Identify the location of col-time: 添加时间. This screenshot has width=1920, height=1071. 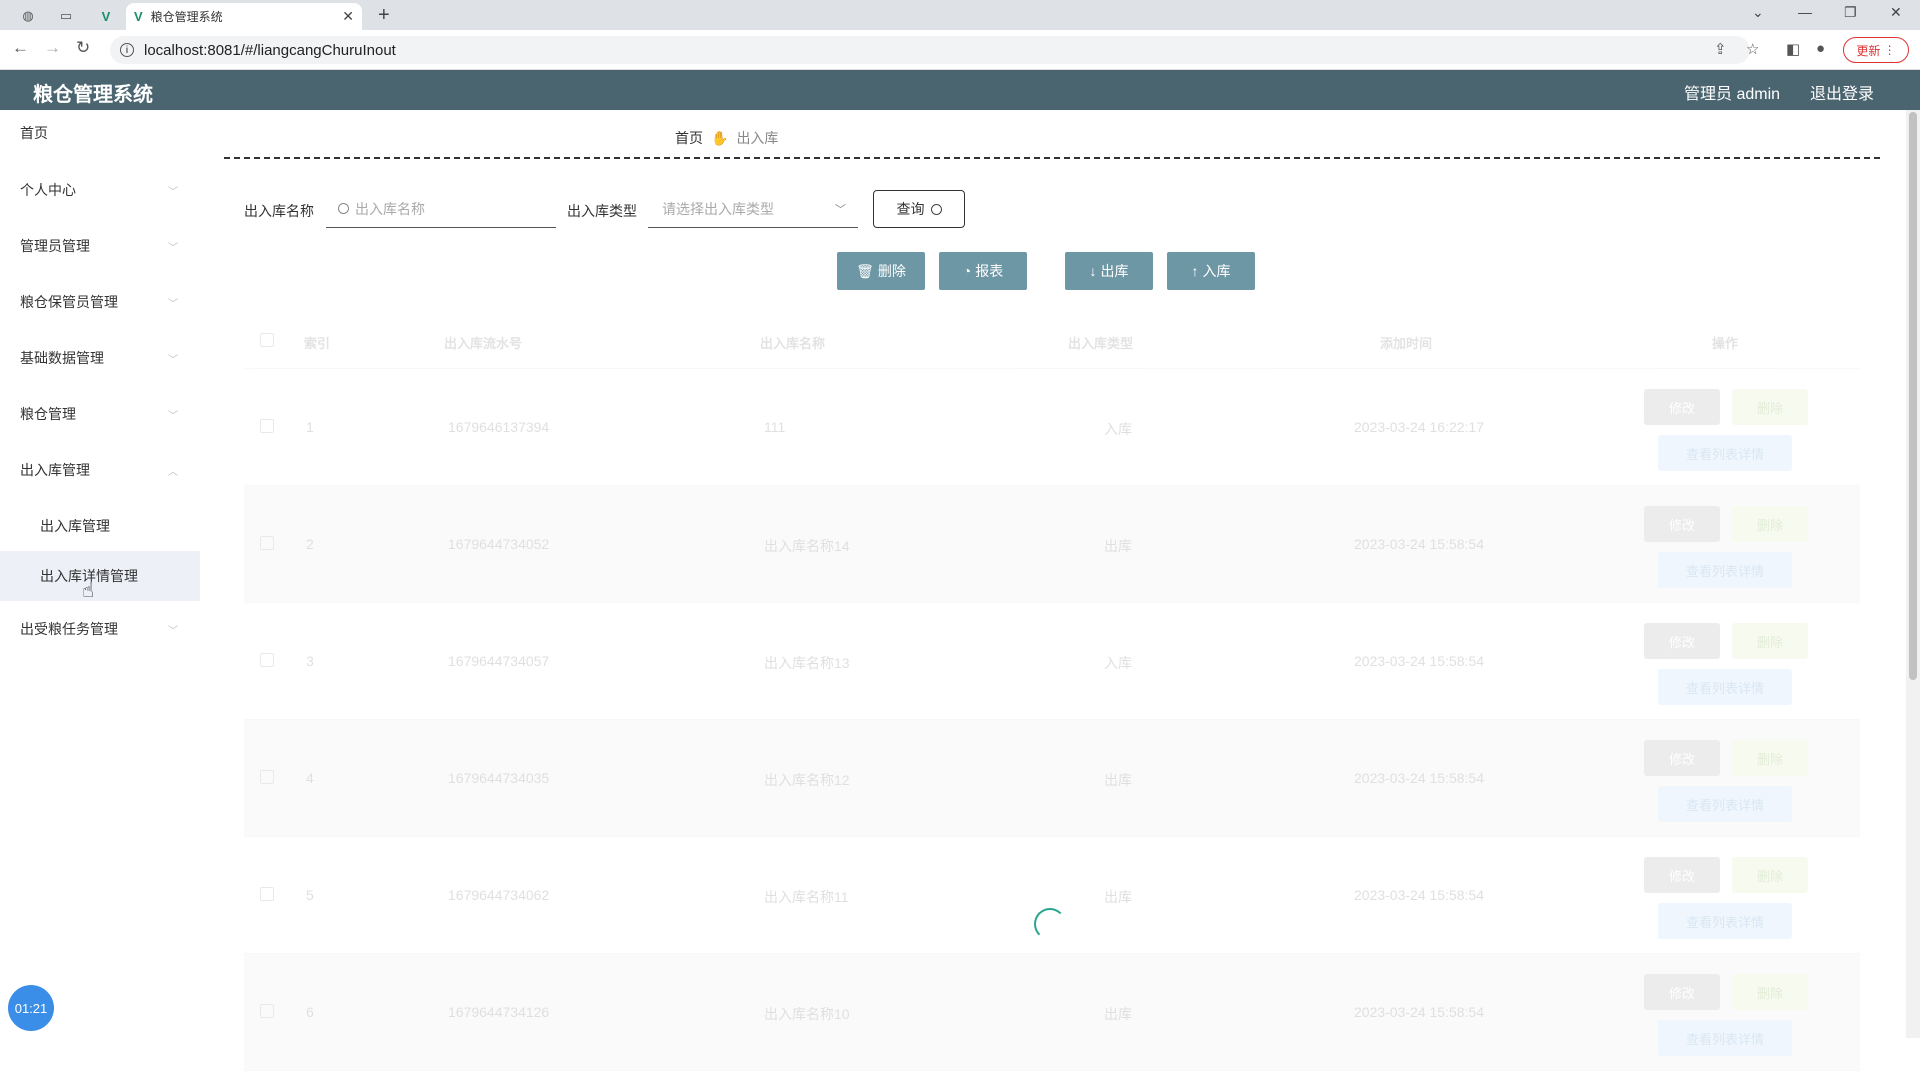
(1406, 342).